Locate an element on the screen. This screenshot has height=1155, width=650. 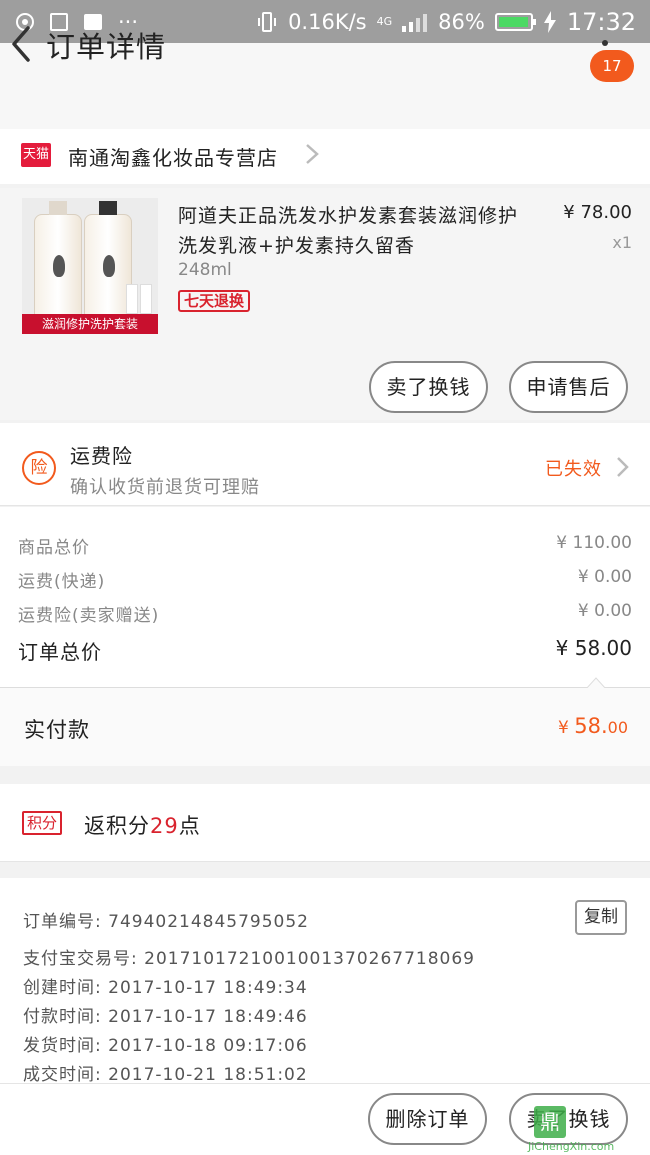
paid-time: 付款时间: 2017-10-17 18:49:46 is located at coordinates (165, 1017).